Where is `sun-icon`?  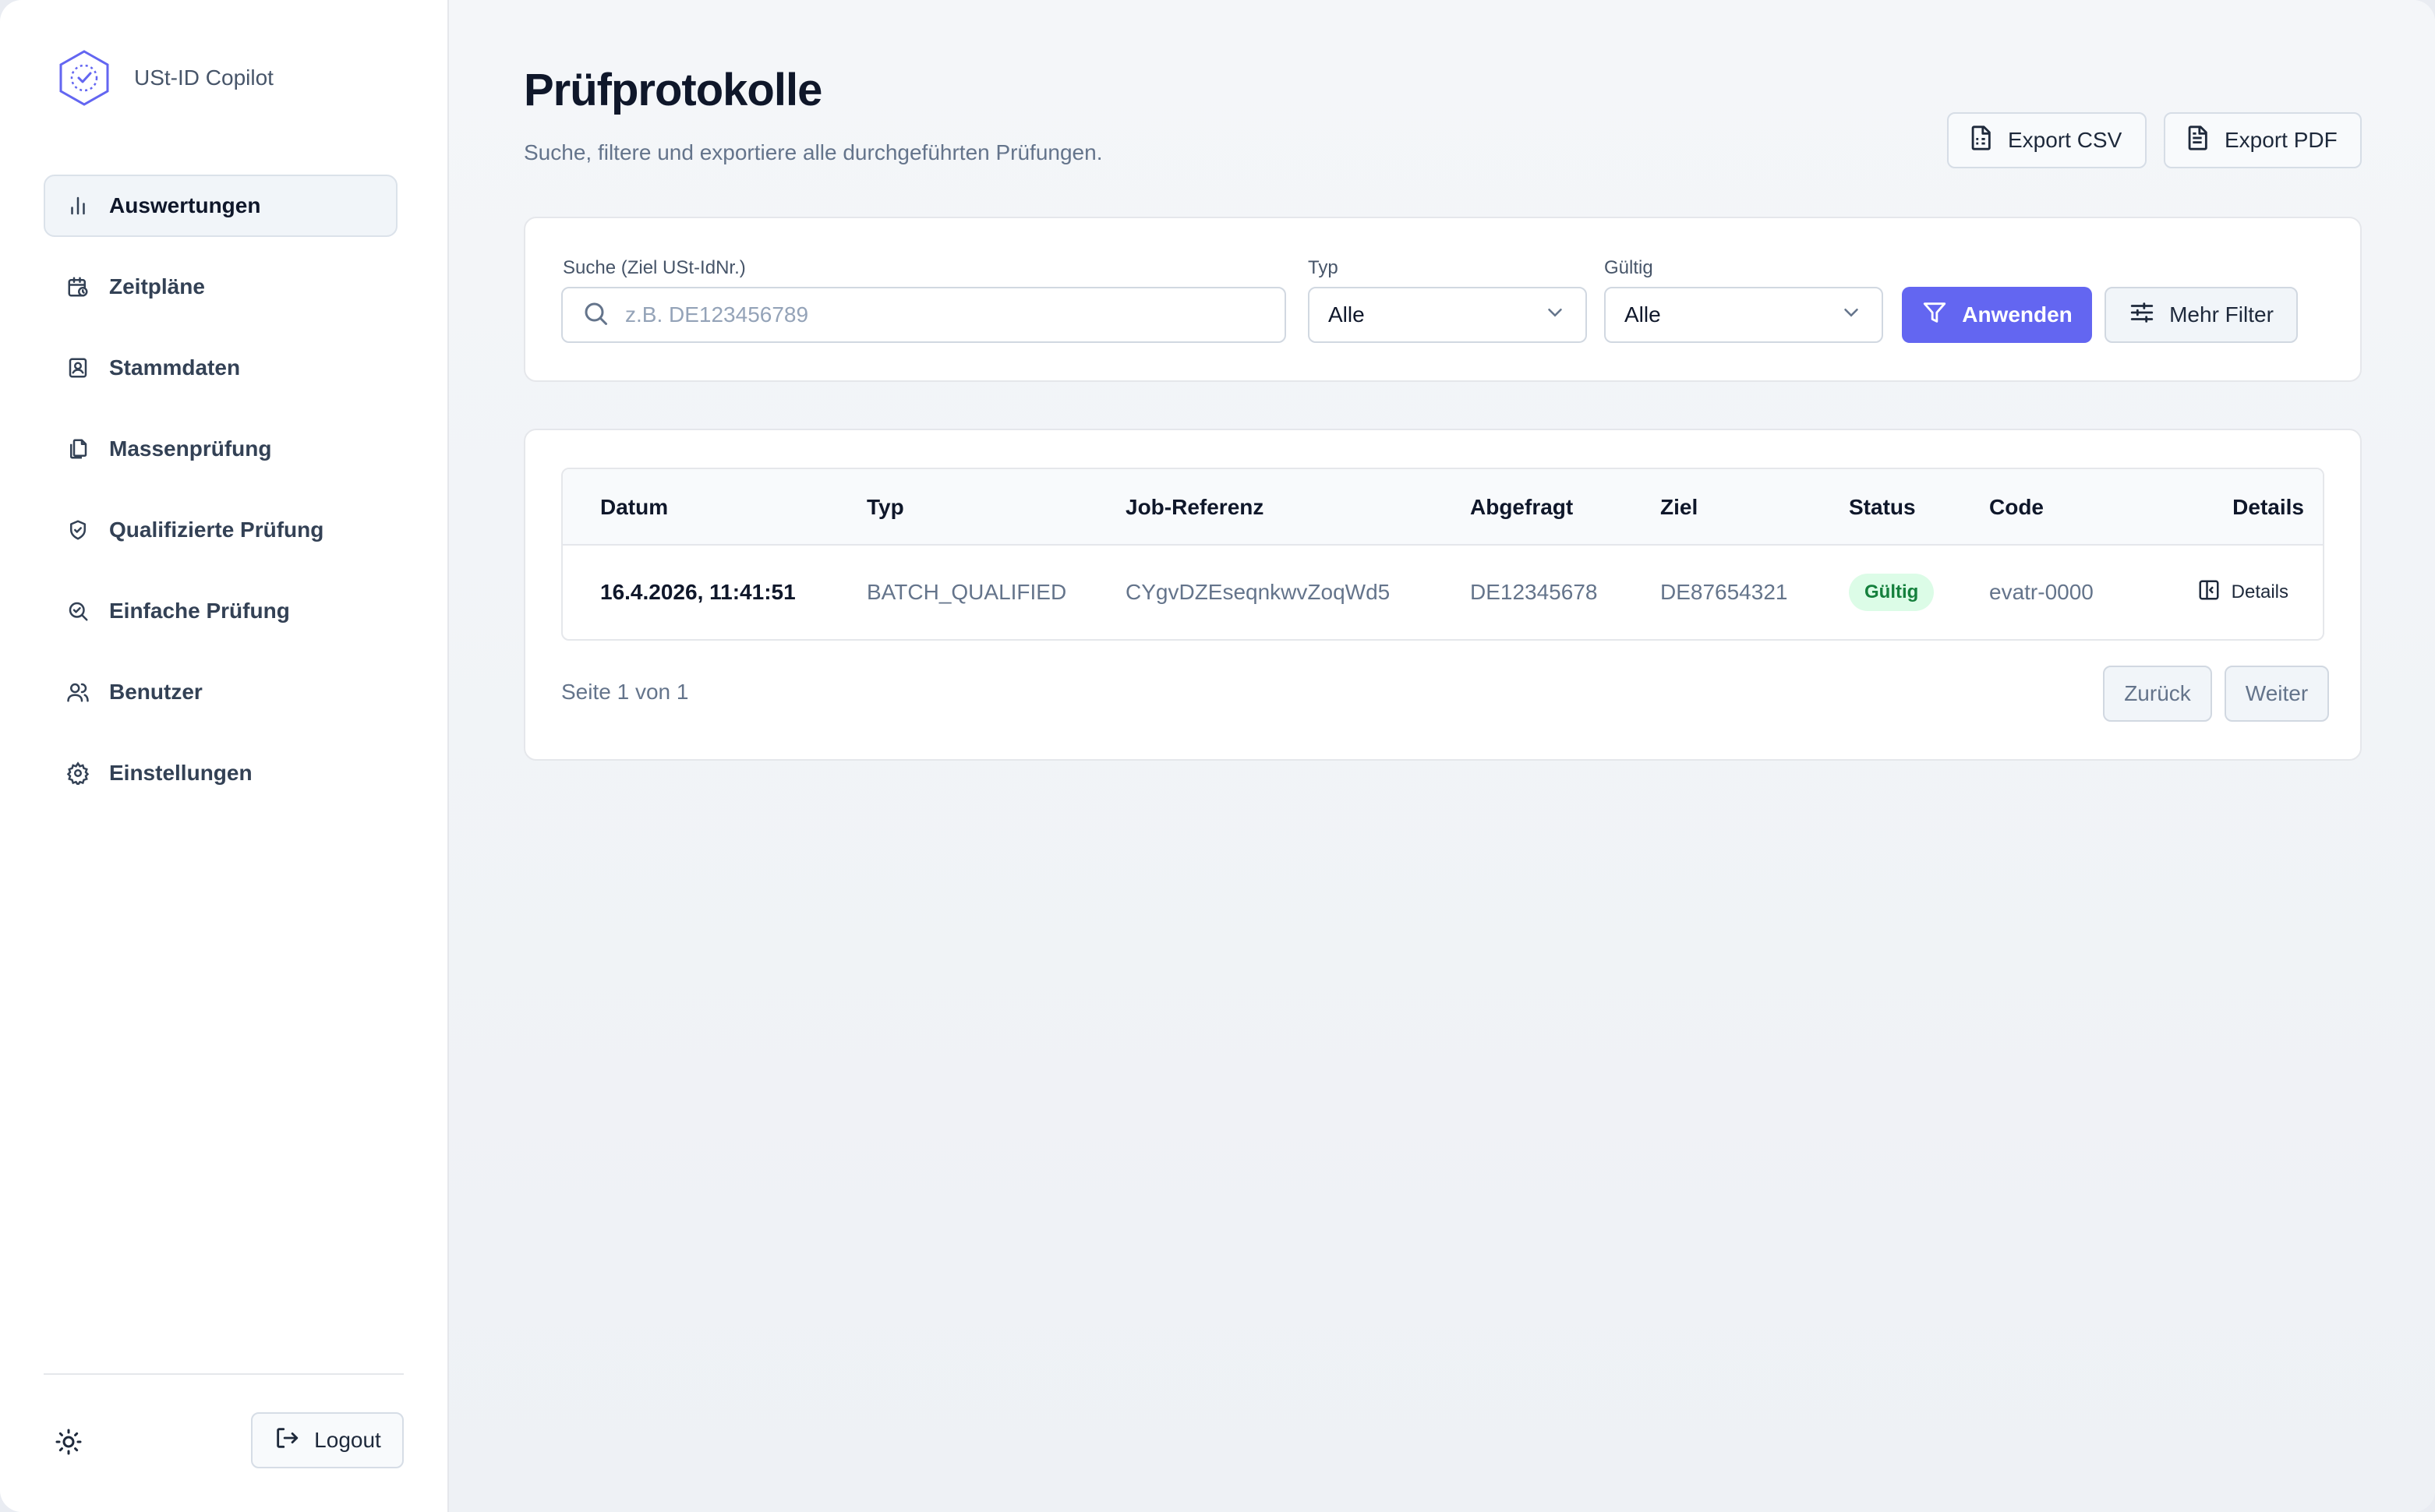 sun-icon is located at coordinates (68, 1442).